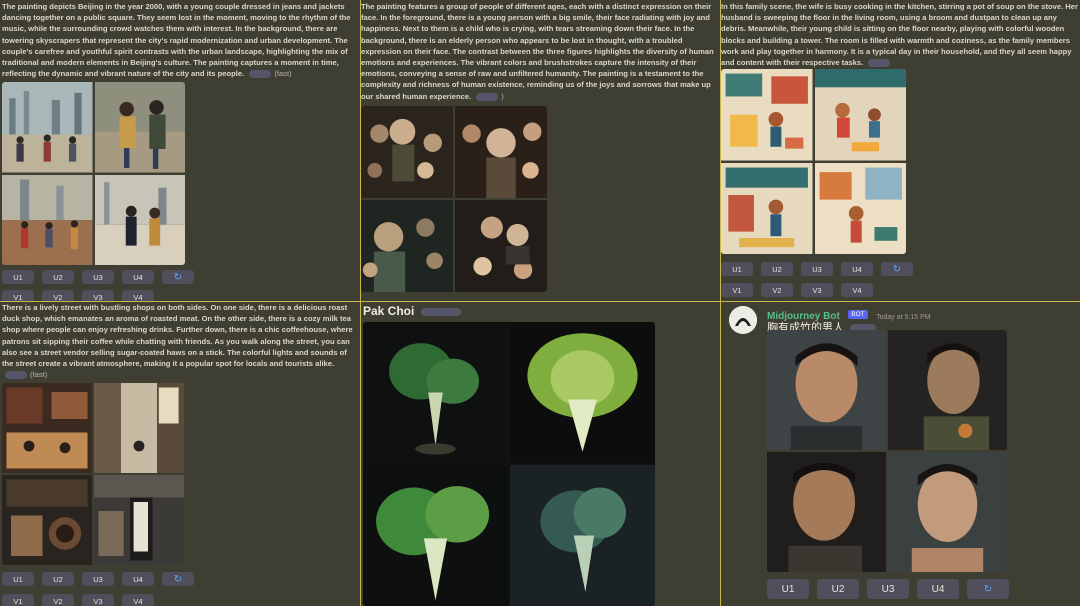  I want to click on prompt-tag, so click(879, 62).